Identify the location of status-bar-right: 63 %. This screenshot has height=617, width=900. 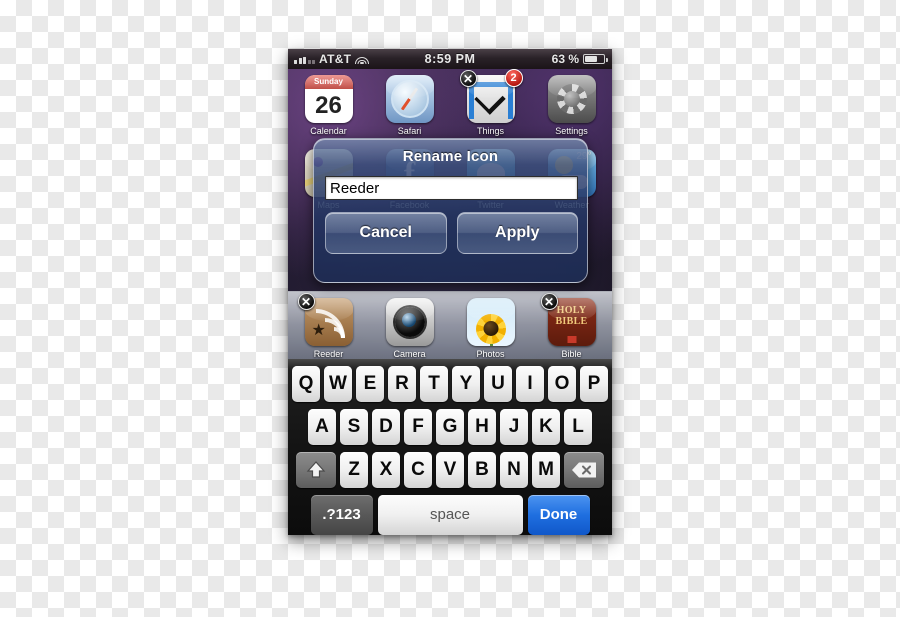
(557, 59).